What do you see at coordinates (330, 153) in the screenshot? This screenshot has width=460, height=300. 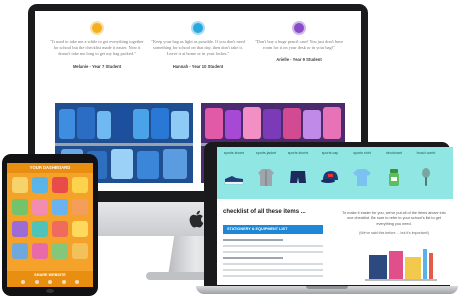 I see `kit-item-label: sports cap` at bounding box center [330, 153].